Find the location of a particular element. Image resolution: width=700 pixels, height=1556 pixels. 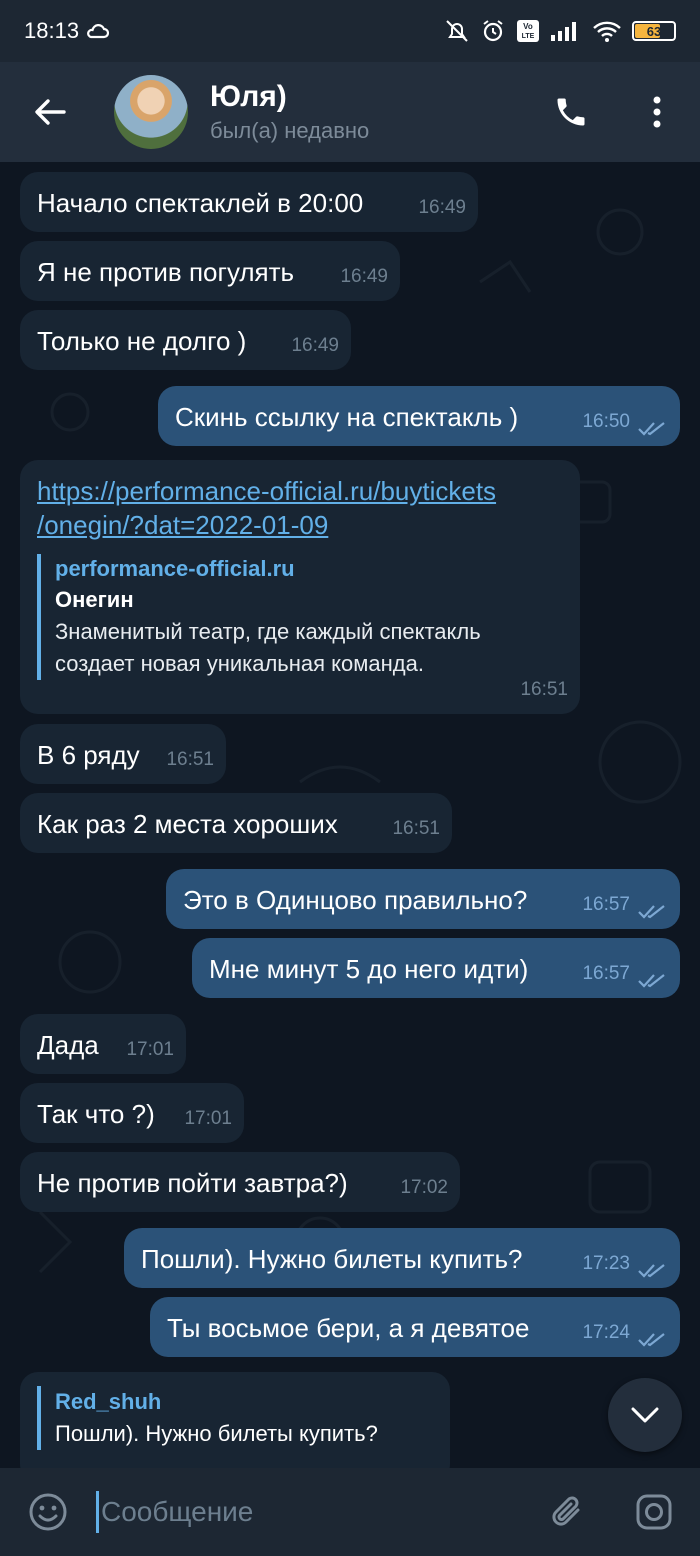

attach-button is located at coordinates (568, 1512).